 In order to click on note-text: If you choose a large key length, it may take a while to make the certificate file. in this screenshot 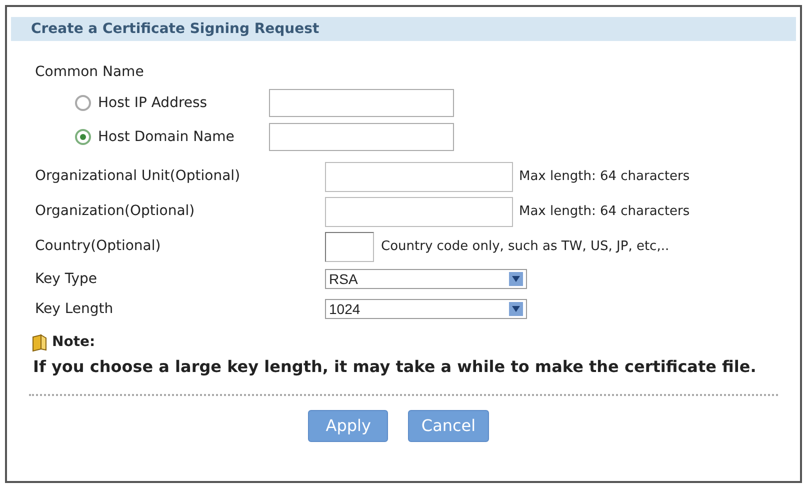, I will do `click(395, 366)`.